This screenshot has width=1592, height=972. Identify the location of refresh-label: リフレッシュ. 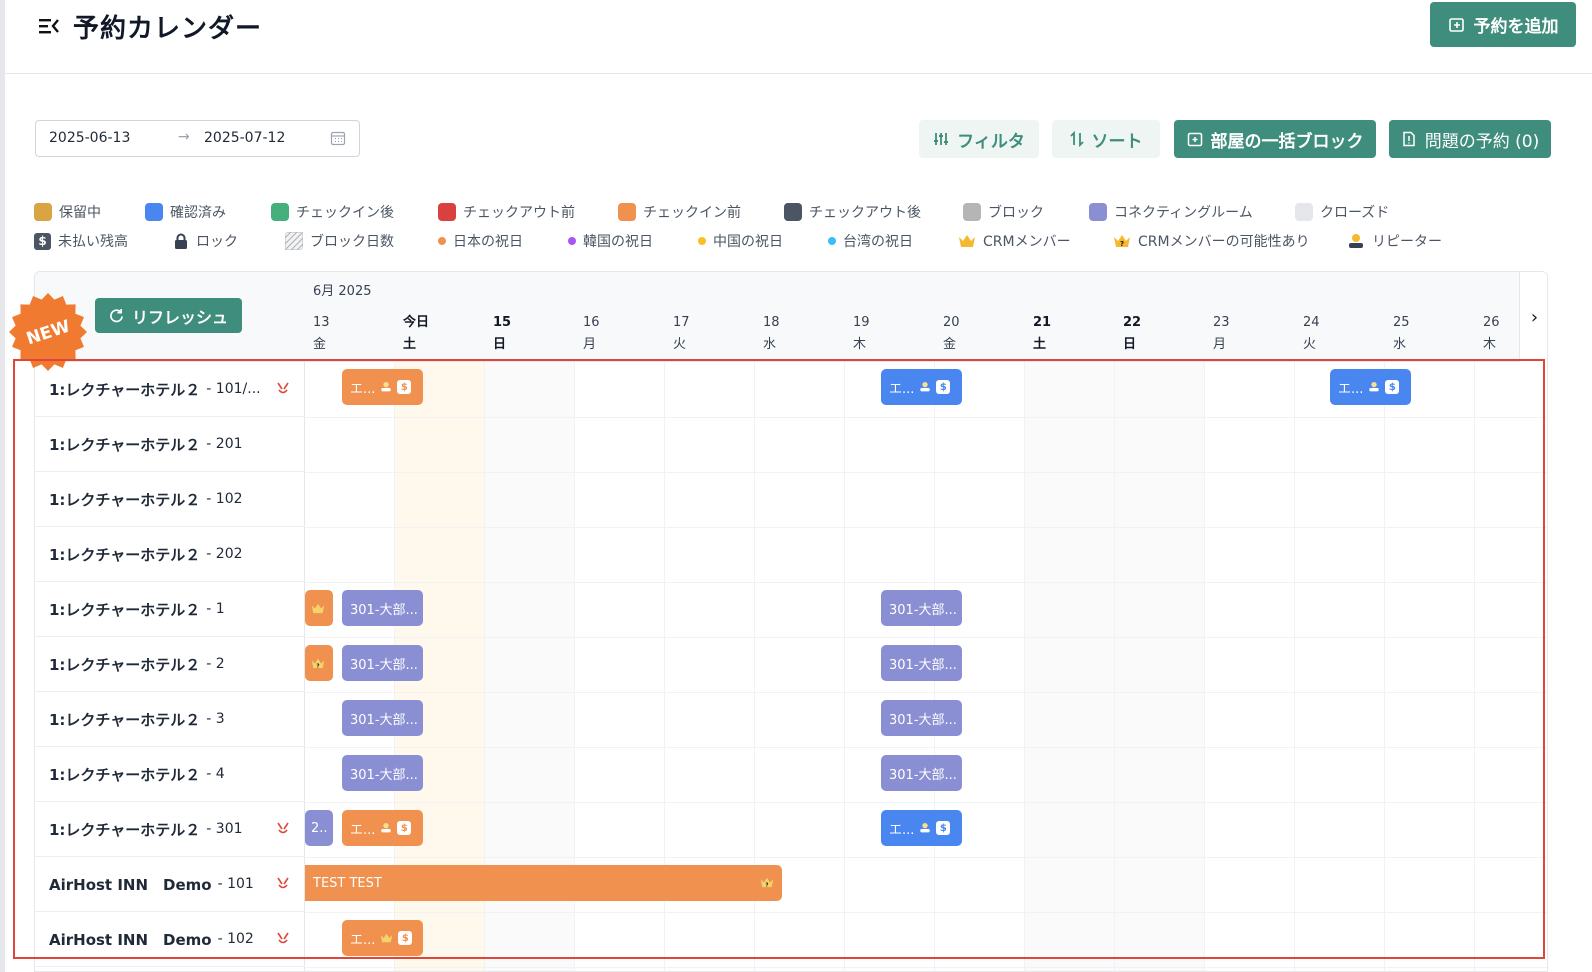
(179, 317).